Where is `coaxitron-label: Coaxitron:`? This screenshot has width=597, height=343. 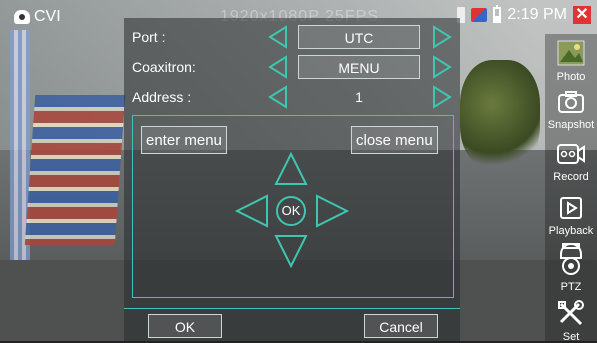 coaxitron-label: Coaxitron: is located at coordinates (164, 67).